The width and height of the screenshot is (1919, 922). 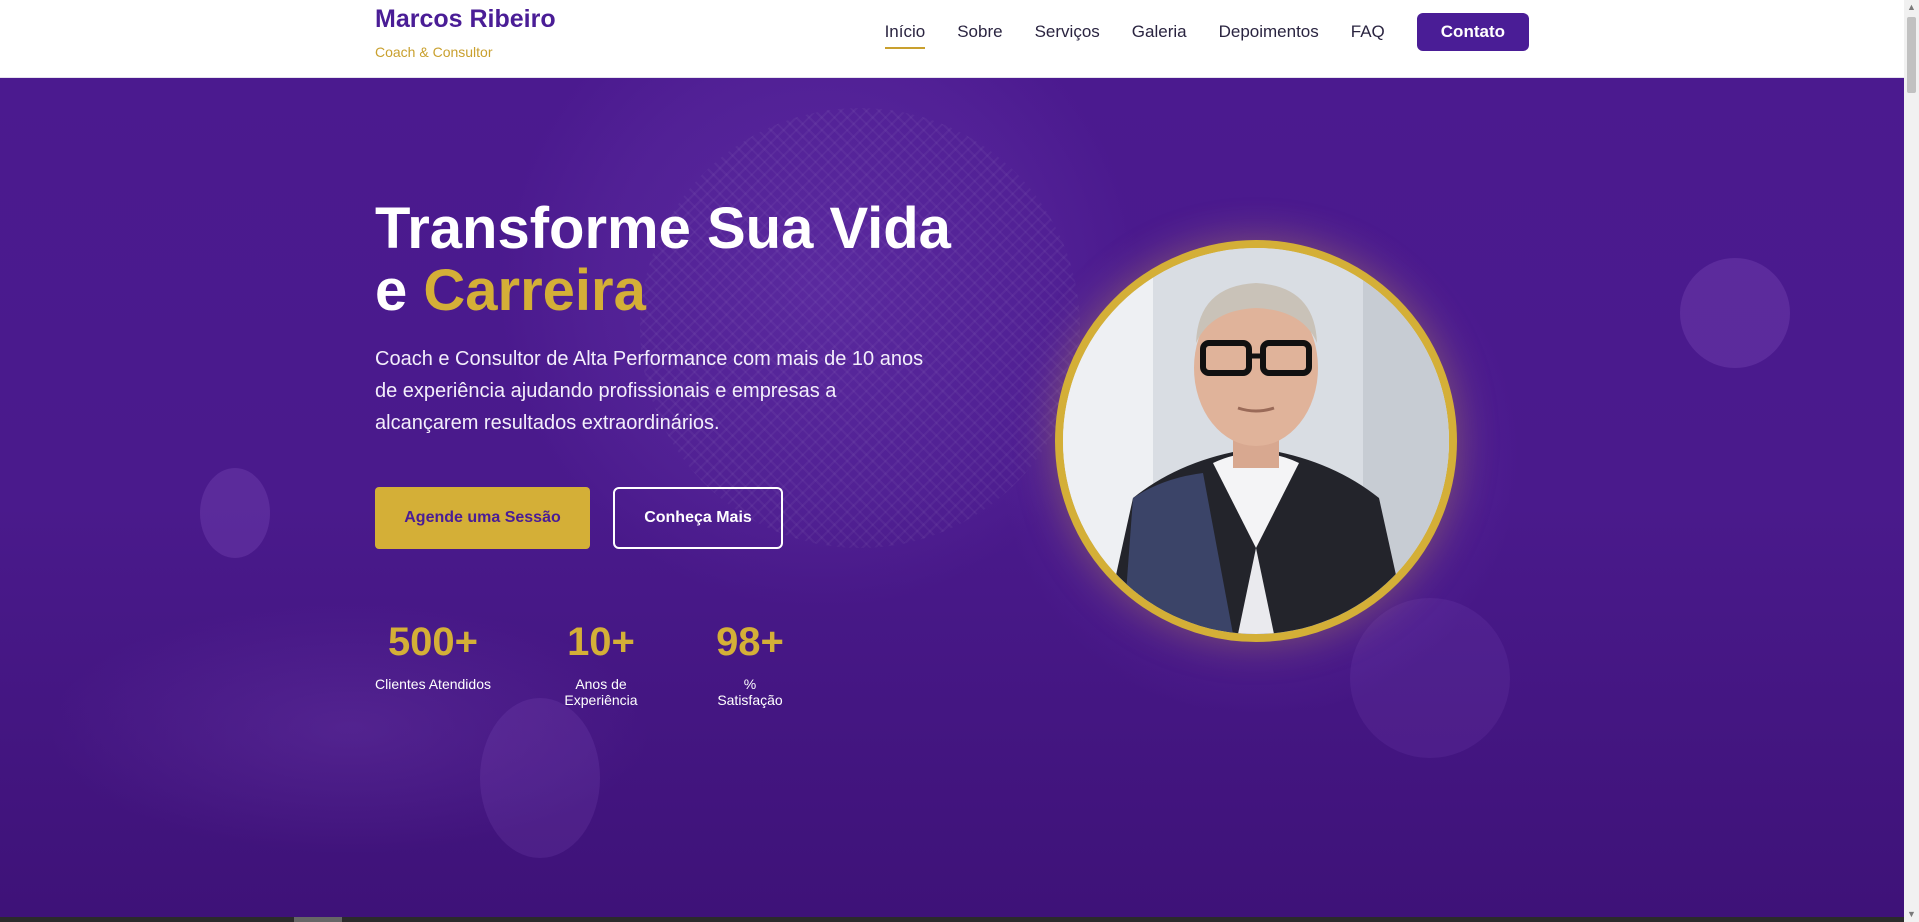 I want to click on stat-value: 500+, so click(x=433, y=642).